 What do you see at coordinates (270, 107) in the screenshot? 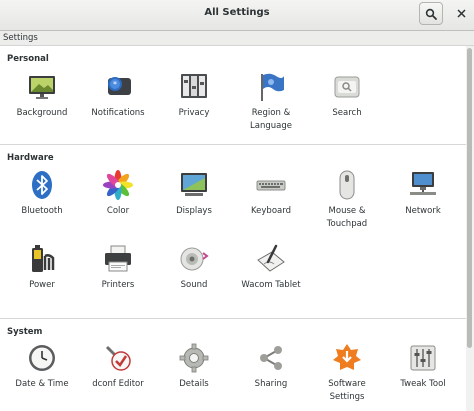
I see `panel-region-language: Region & Language` at bounding box center [270, 107].